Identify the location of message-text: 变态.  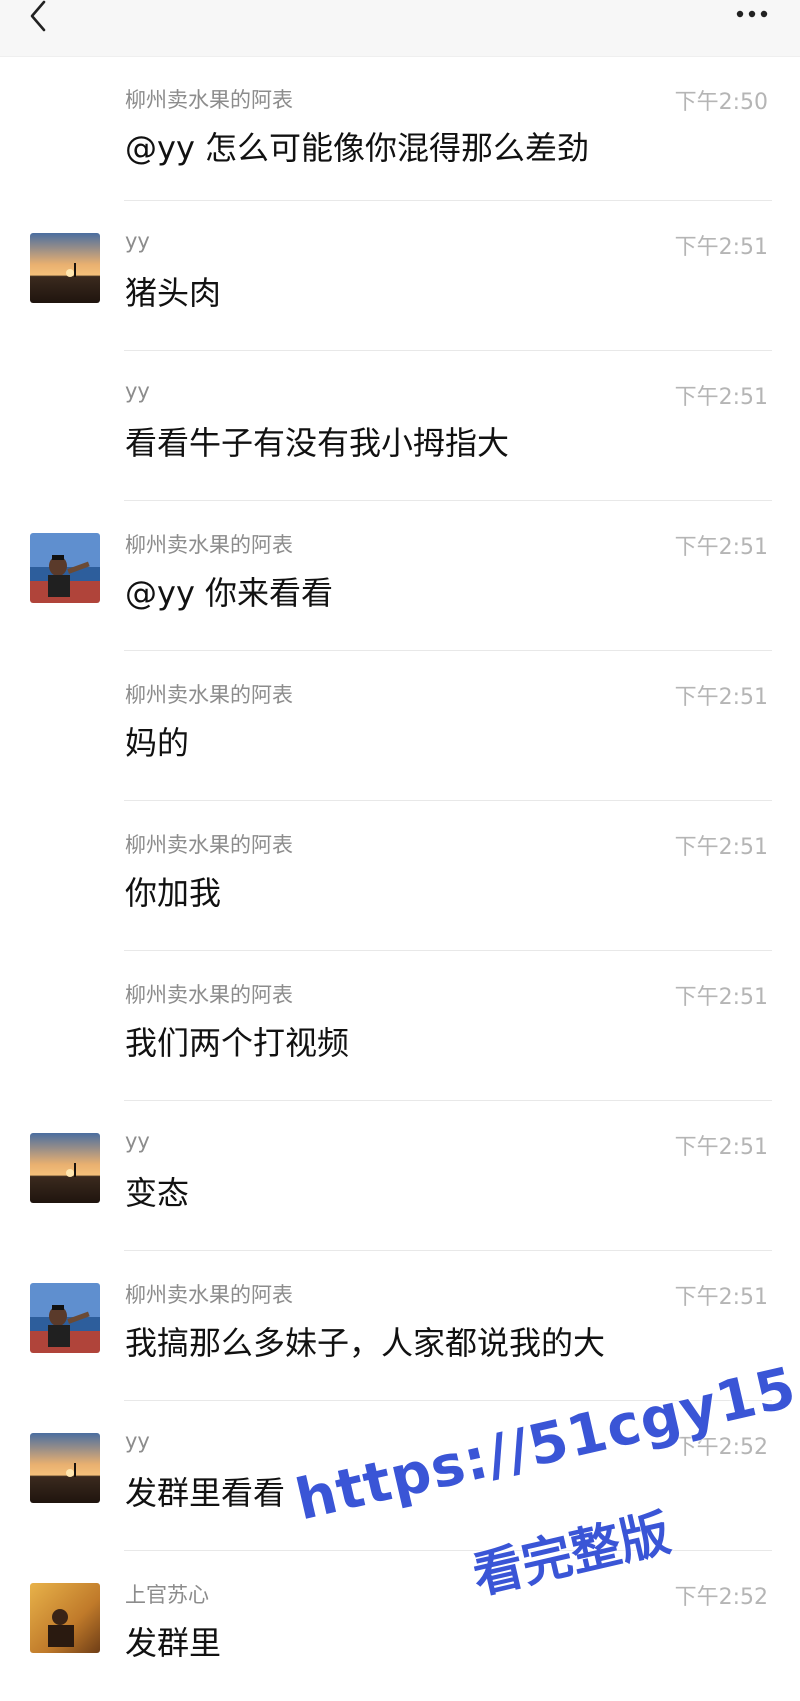
(157, 1193).